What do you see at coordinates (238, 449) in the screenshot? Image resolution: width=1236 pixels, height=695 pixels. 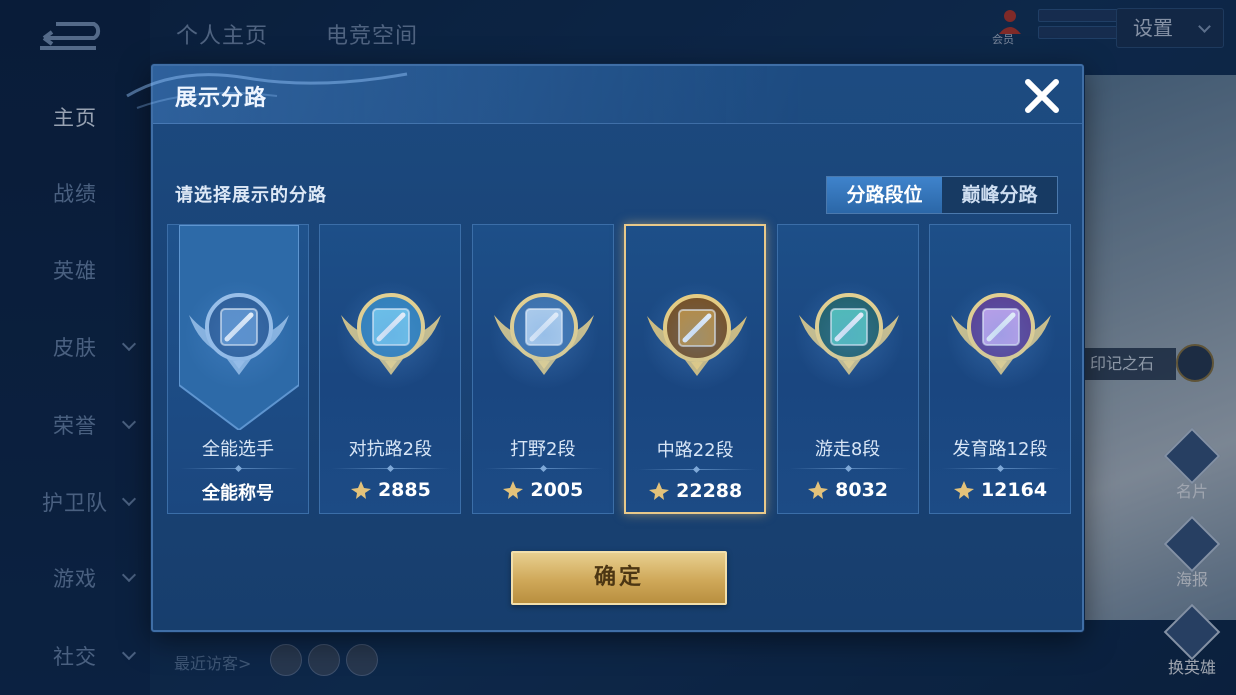 I see `lane-card-label: 全能选手` at bounding box center [238, 449].